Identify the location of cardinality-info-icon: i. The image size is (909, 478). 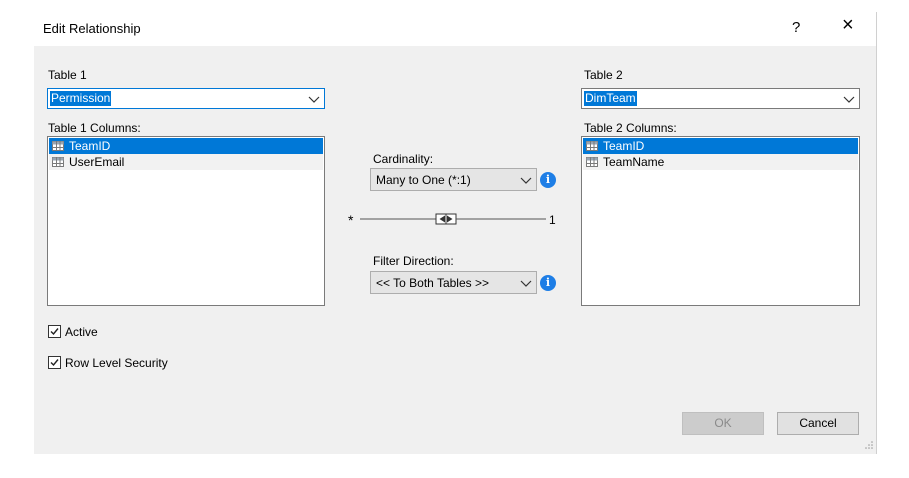
(548, 180).